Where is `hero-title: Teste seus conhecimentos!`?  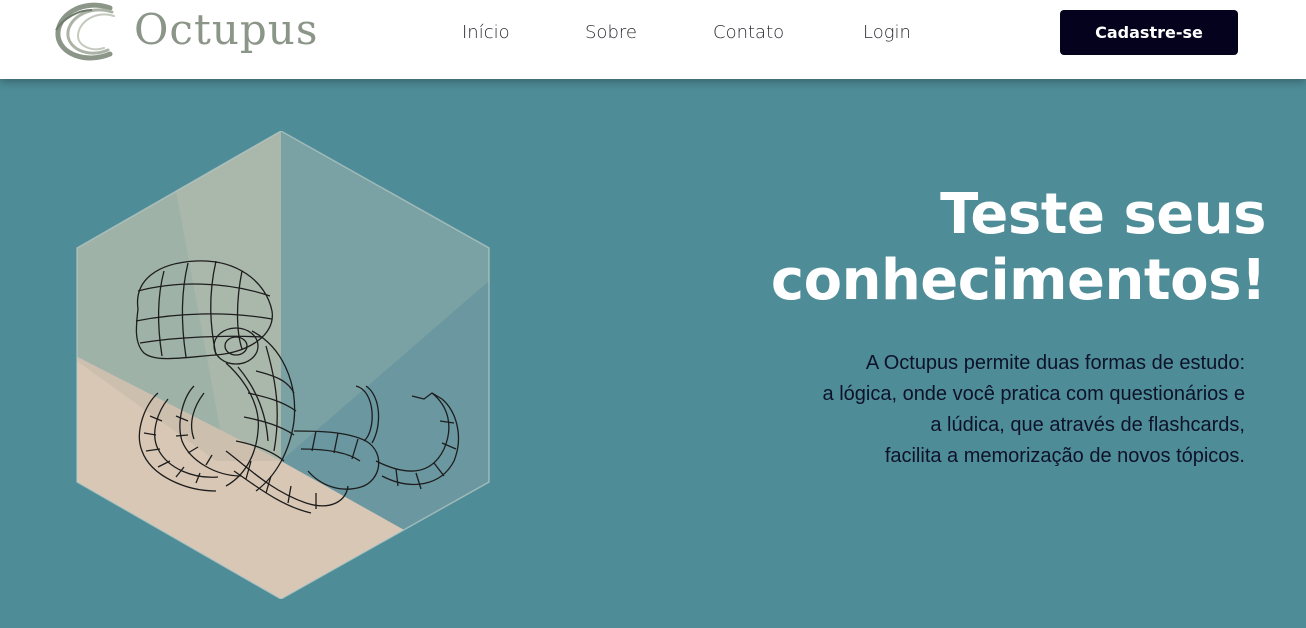 hero-title: Teste seus conhecimentos! is located at coordinates (986, 248).